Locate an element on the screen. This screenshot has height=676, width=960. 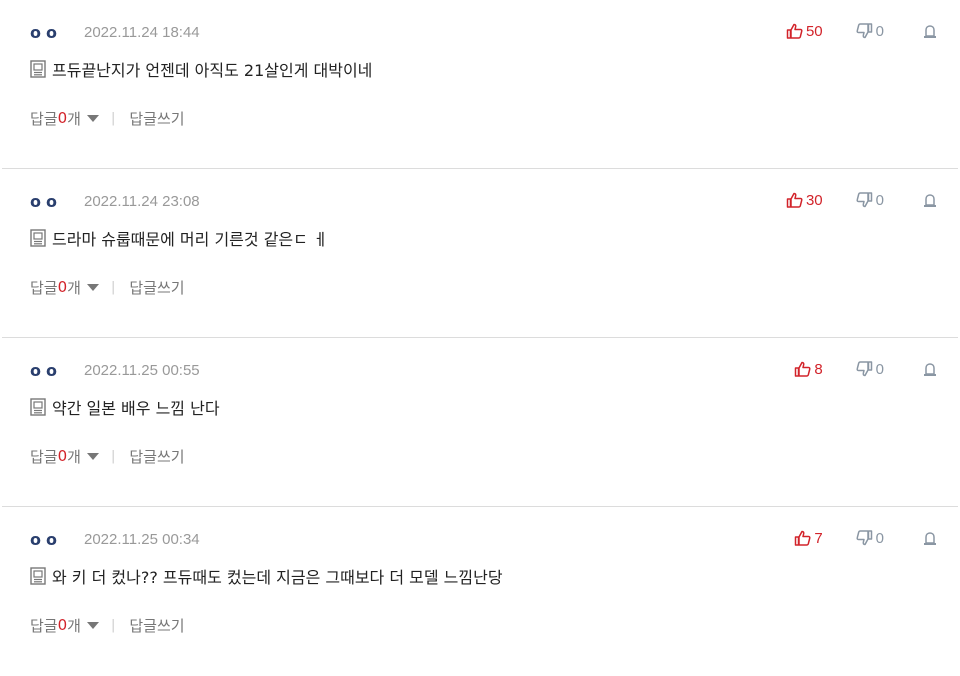
comment-meta: oo 2022.11.24 18:44 is located at coordinates (115, 32).